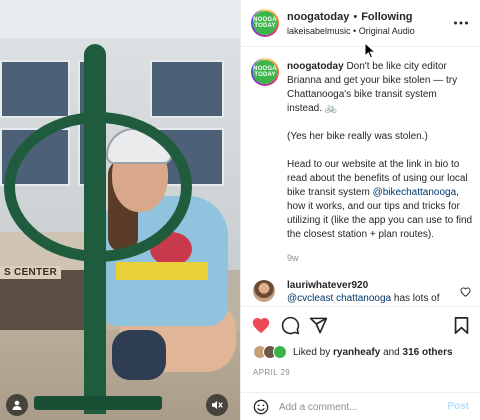  Describe the element at coordinates (416, 298) in the screenshot. I see `comment-body: has lots of` at that location.